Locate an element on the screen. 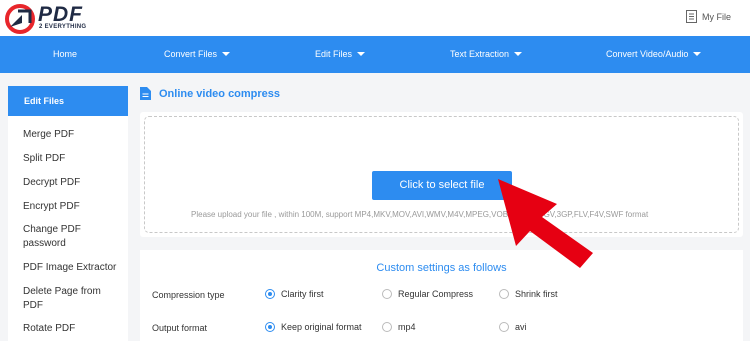 The image size is (750, 341). document-list-icon is located at coordinates (691, 16).